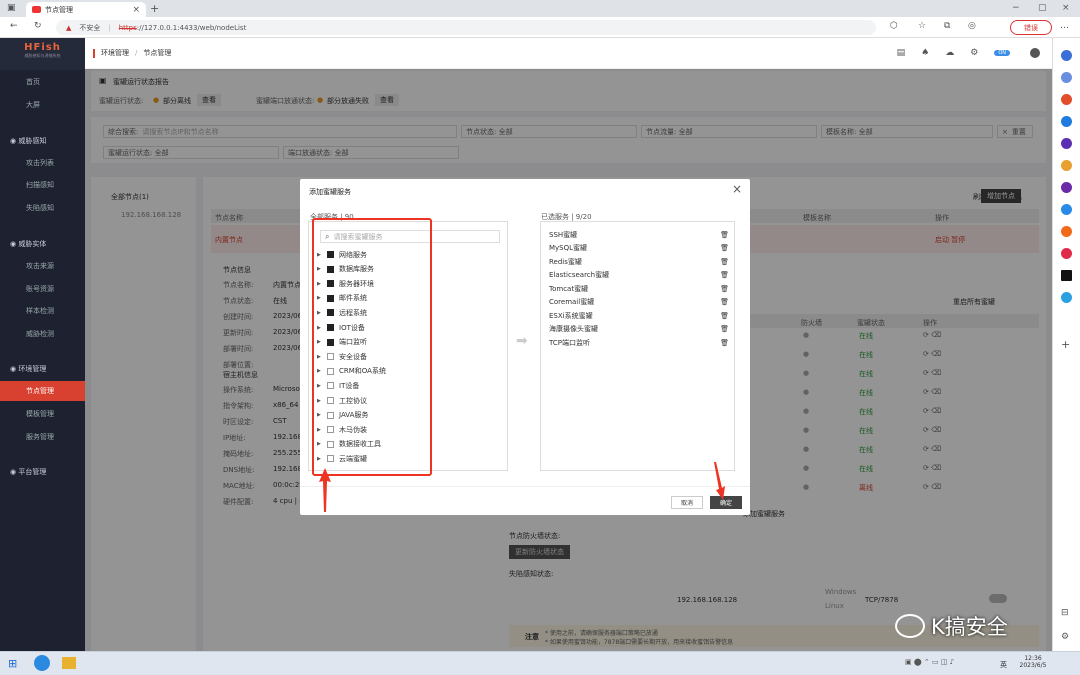  Describe the element at coordinates (33, 105) in the screenshot. I see `sidebar-item-label: 大屏` at that location.